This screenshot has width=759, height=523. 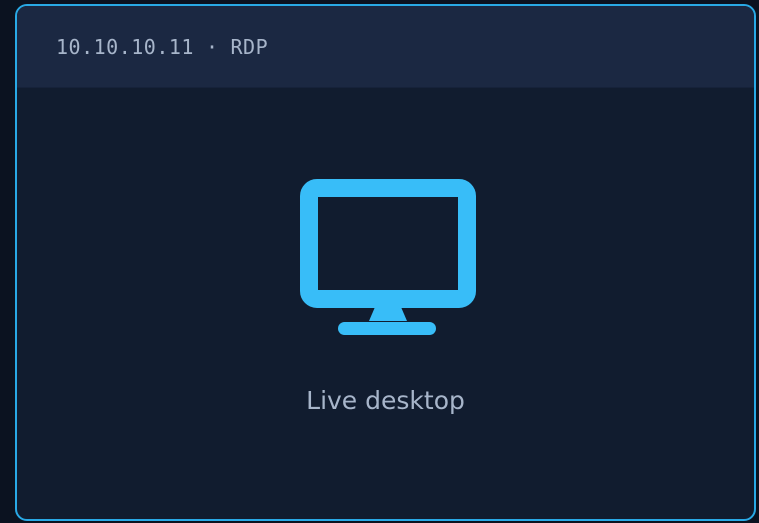 What do you see at coordinates (388, 257) in the screenshot?
I see `monitor-icon` at bounding box center [388, 257].